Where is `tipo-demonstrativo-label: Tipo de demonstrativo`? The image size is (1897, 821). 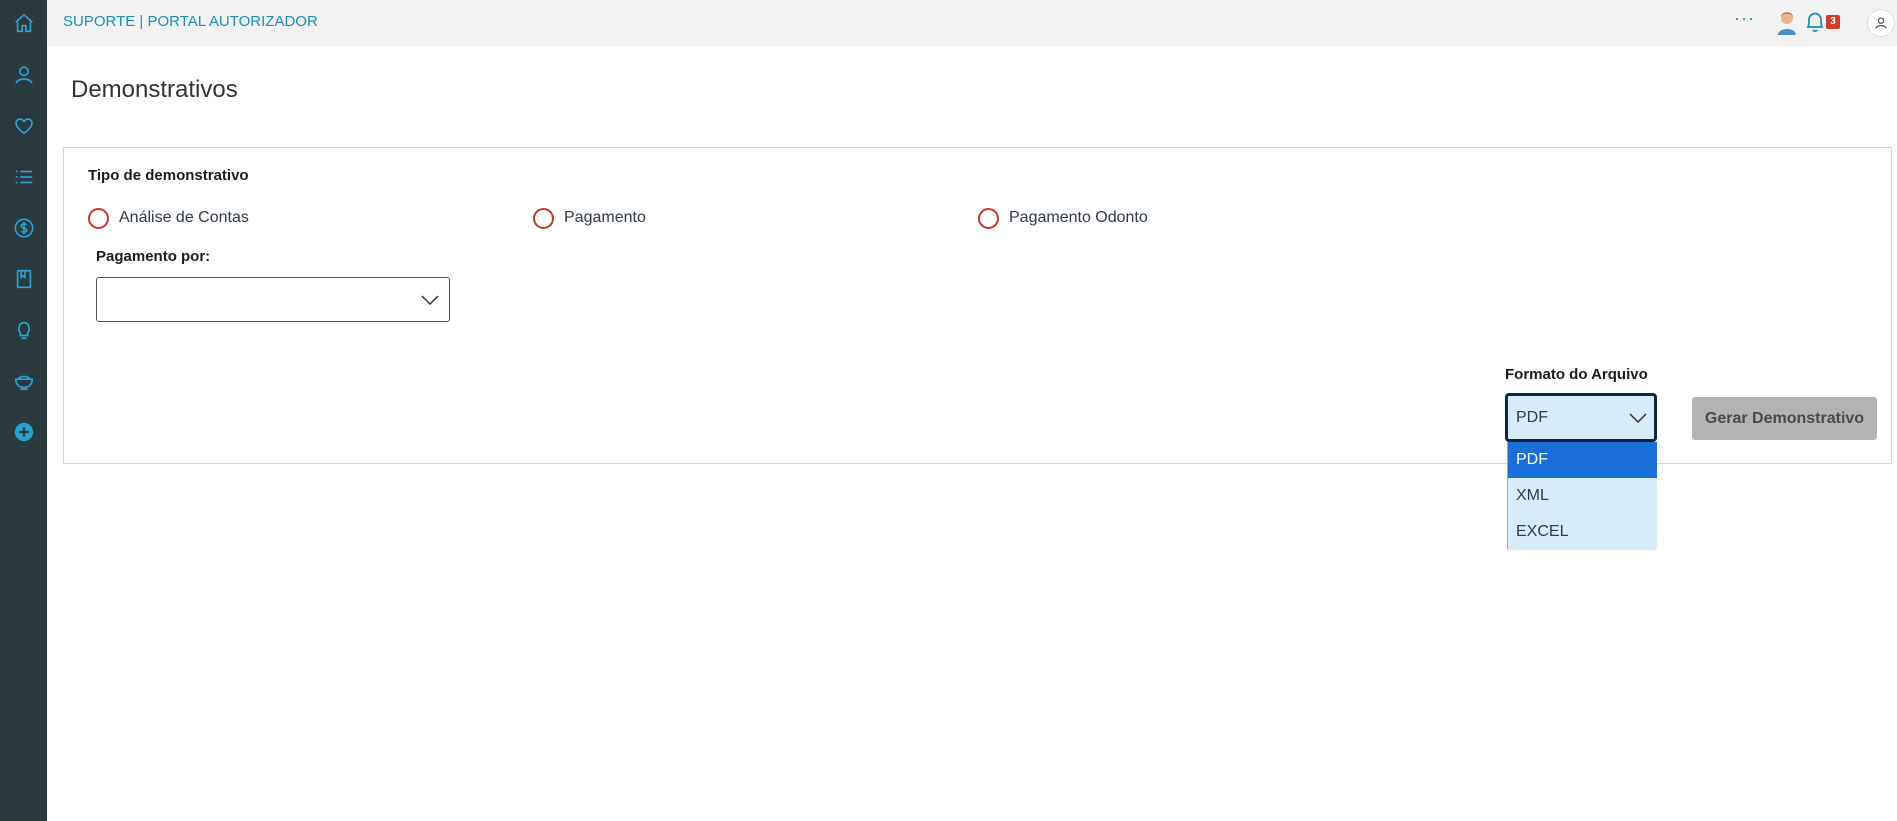
tipo-demonstrativo-label: Tipo de demonstrativo is located at coordinates (168, 175).